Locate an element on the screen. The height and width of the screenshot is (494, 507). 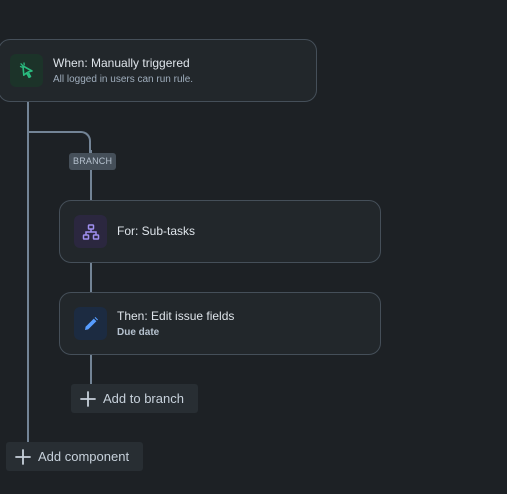
add-component-label: Add component is located at coordinates (84, 456).